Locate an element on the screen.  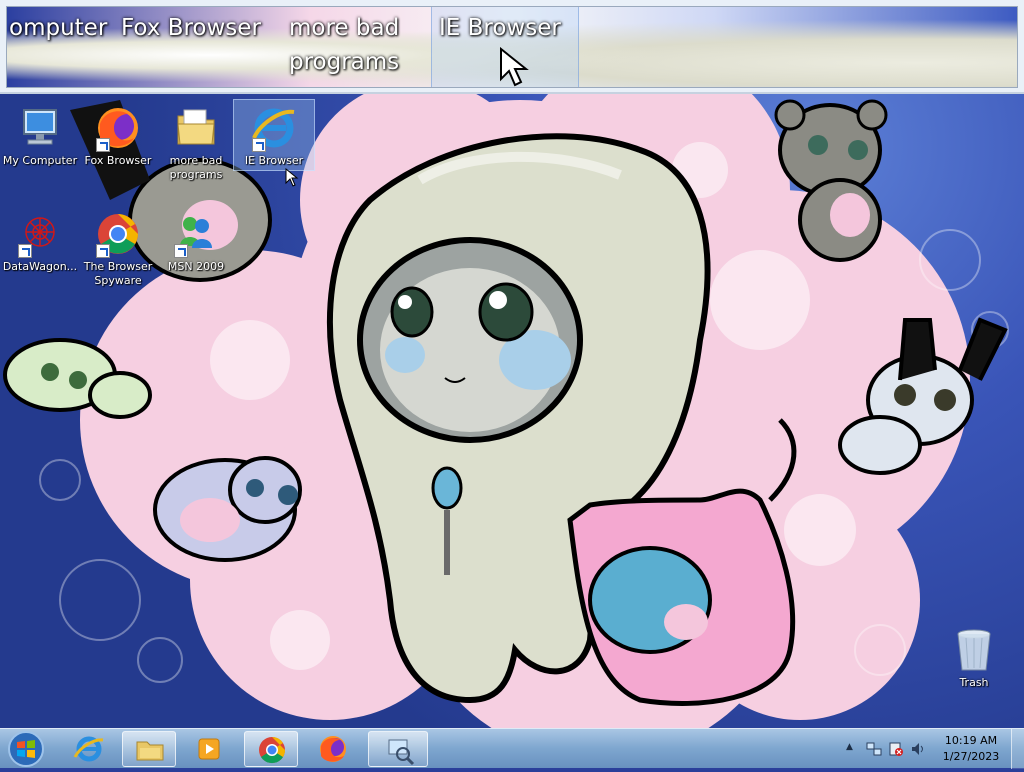
magnified-cursor-icon is located at coordinates (514, 67).